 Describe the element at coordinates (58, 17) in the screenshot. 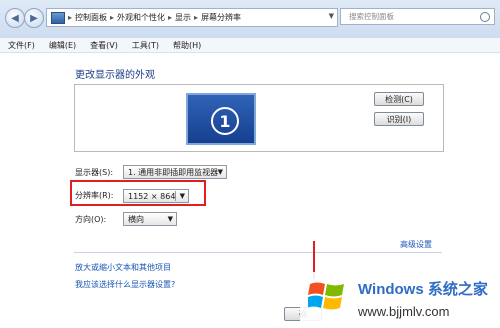

I see `control-panel-icon` at that location.